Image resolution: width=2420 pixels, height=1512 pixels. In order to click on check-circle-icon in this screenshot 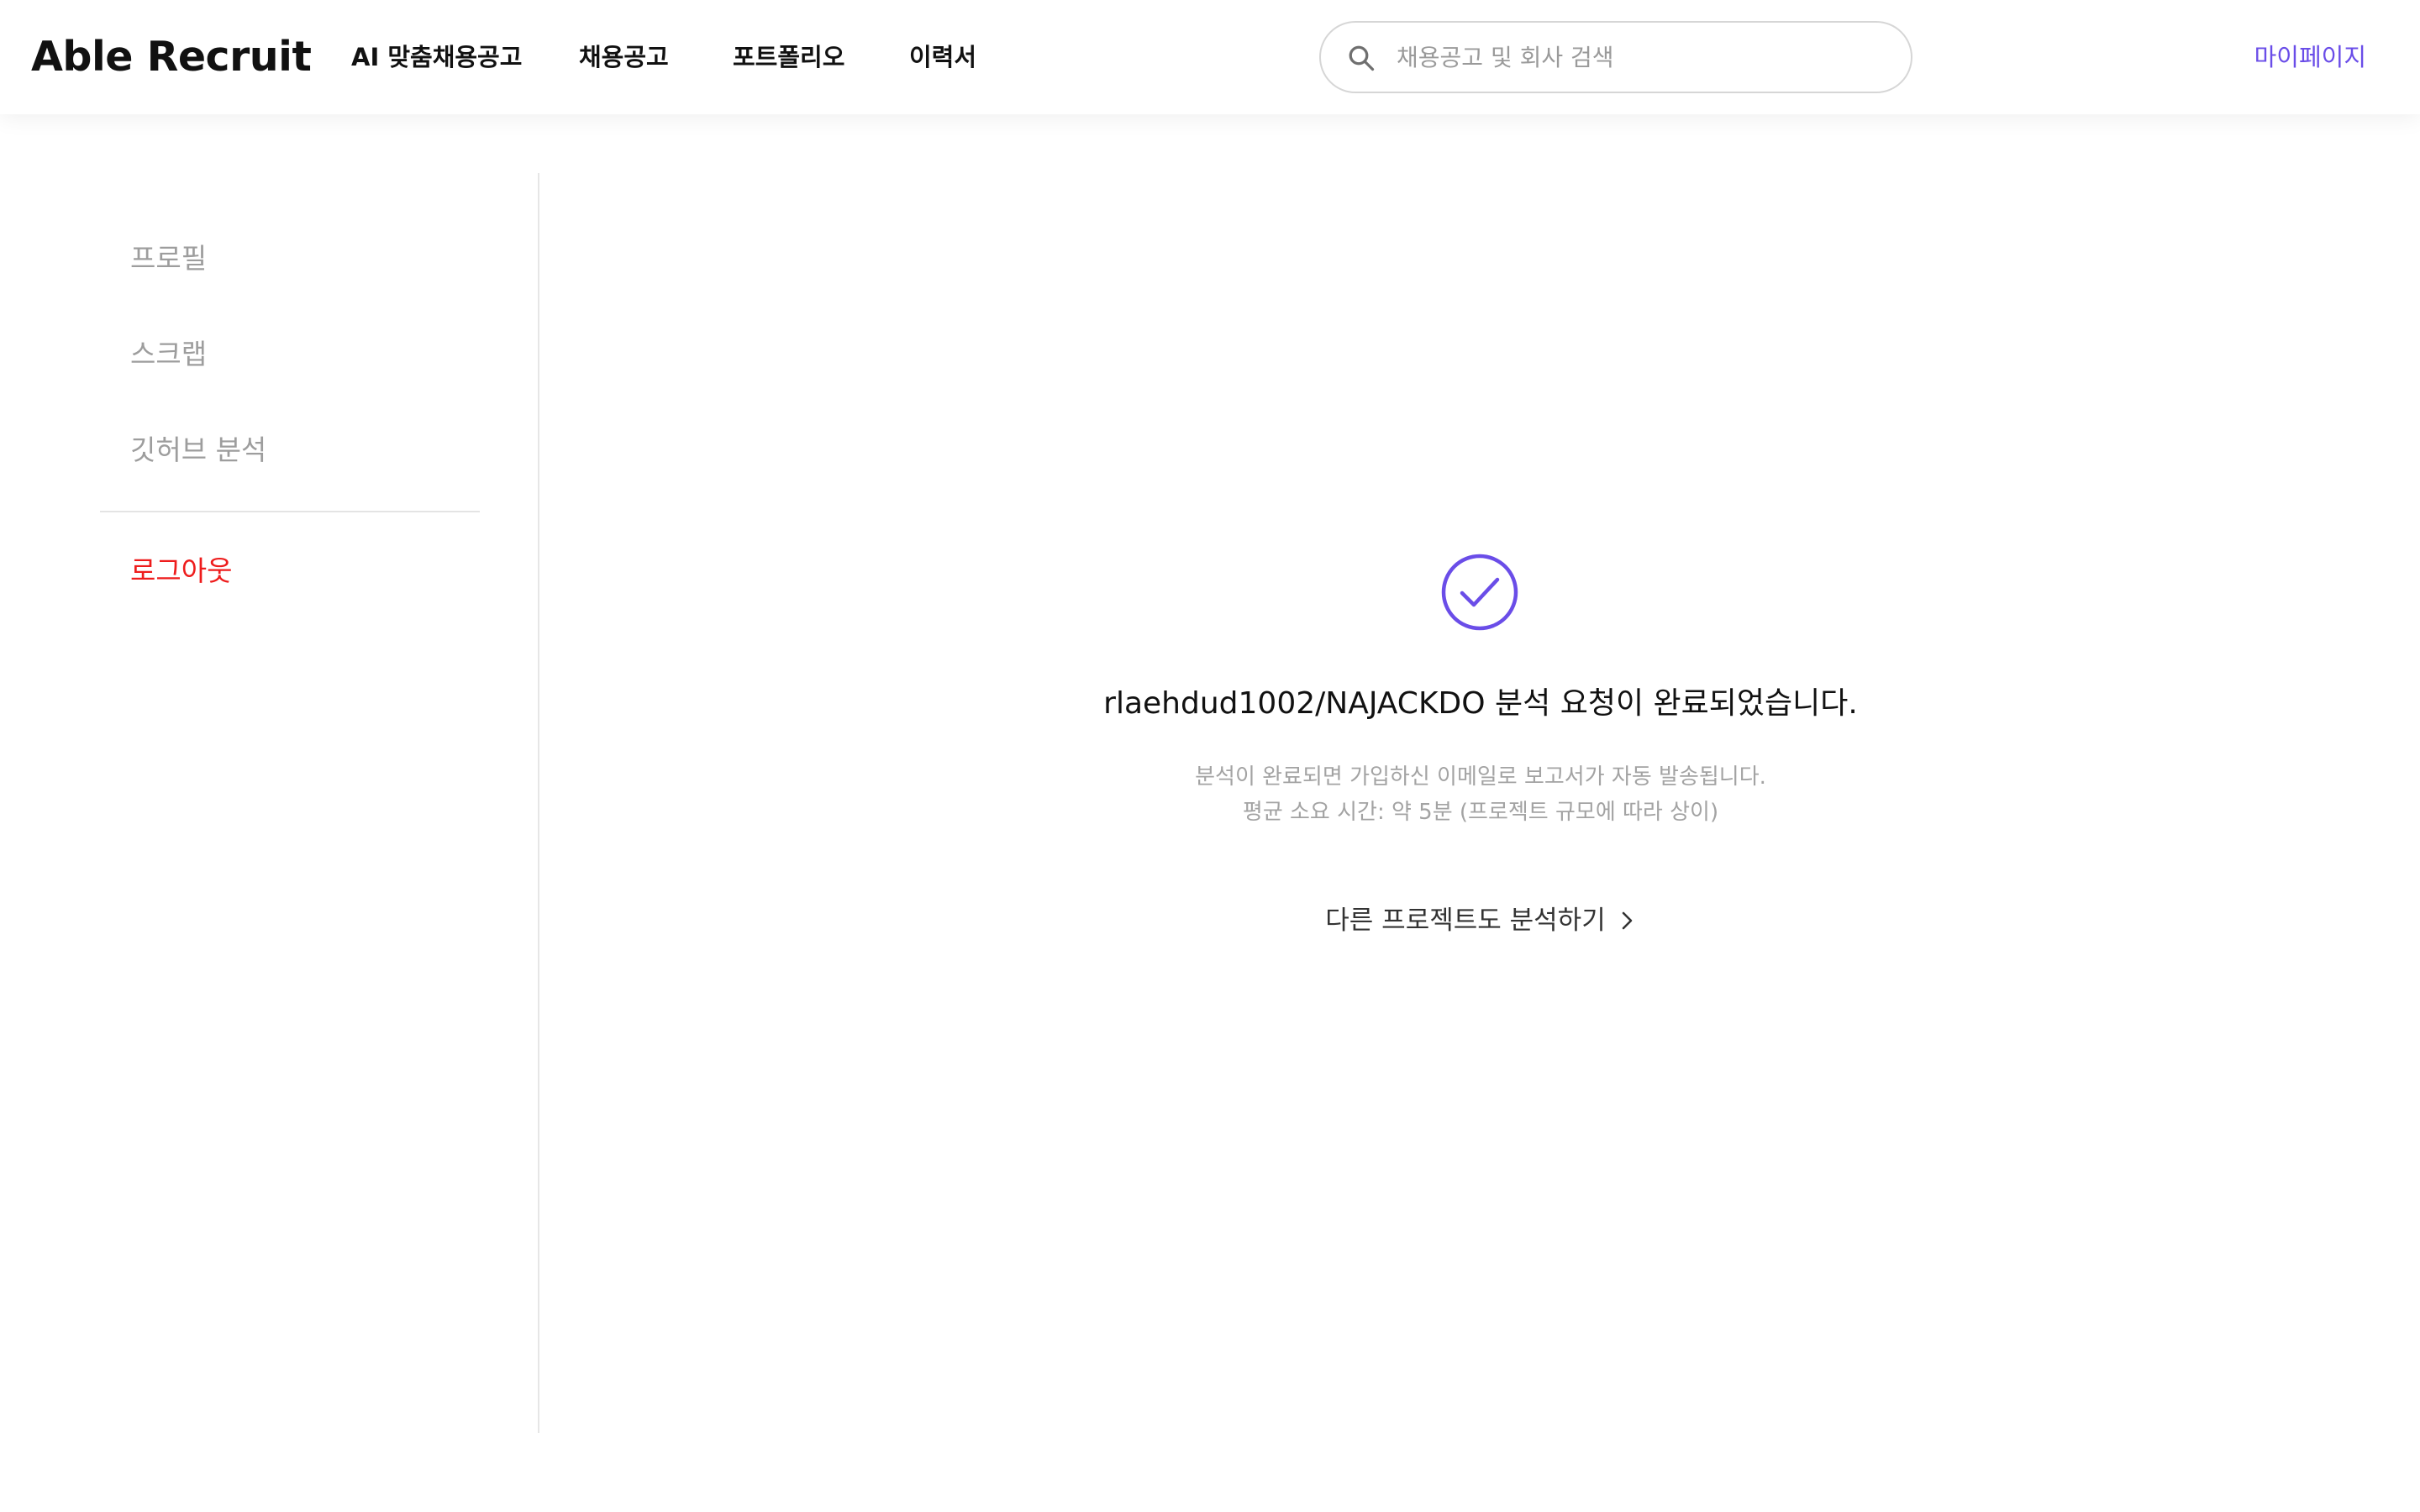, I will do `click(1479, 592)`.